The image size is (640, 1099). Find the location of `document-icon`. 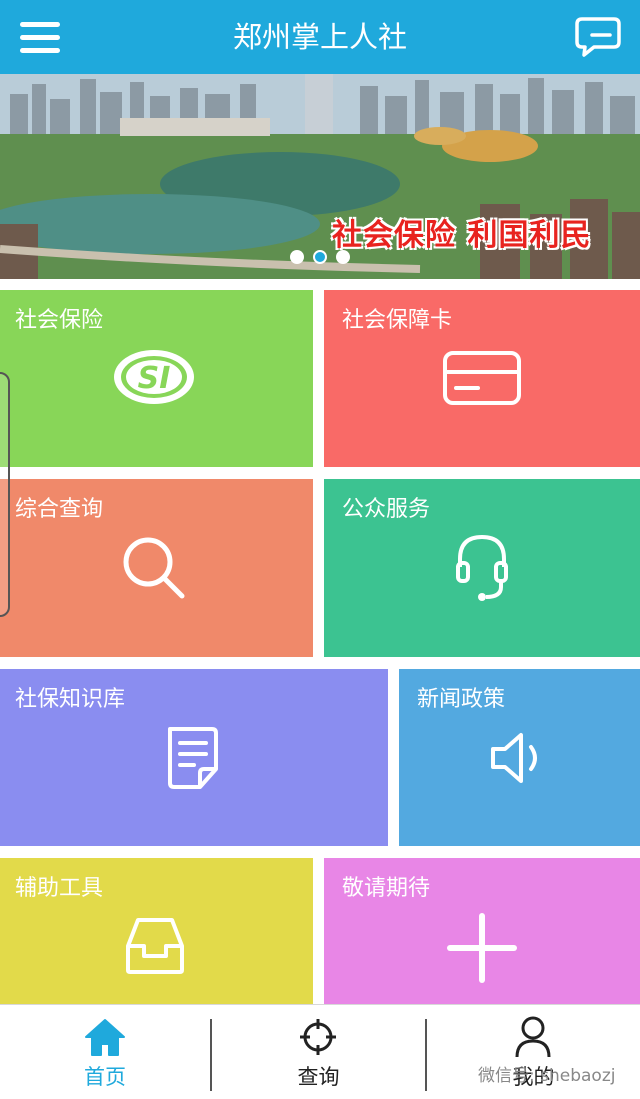

document-icon is located at coordinates (192, 760).